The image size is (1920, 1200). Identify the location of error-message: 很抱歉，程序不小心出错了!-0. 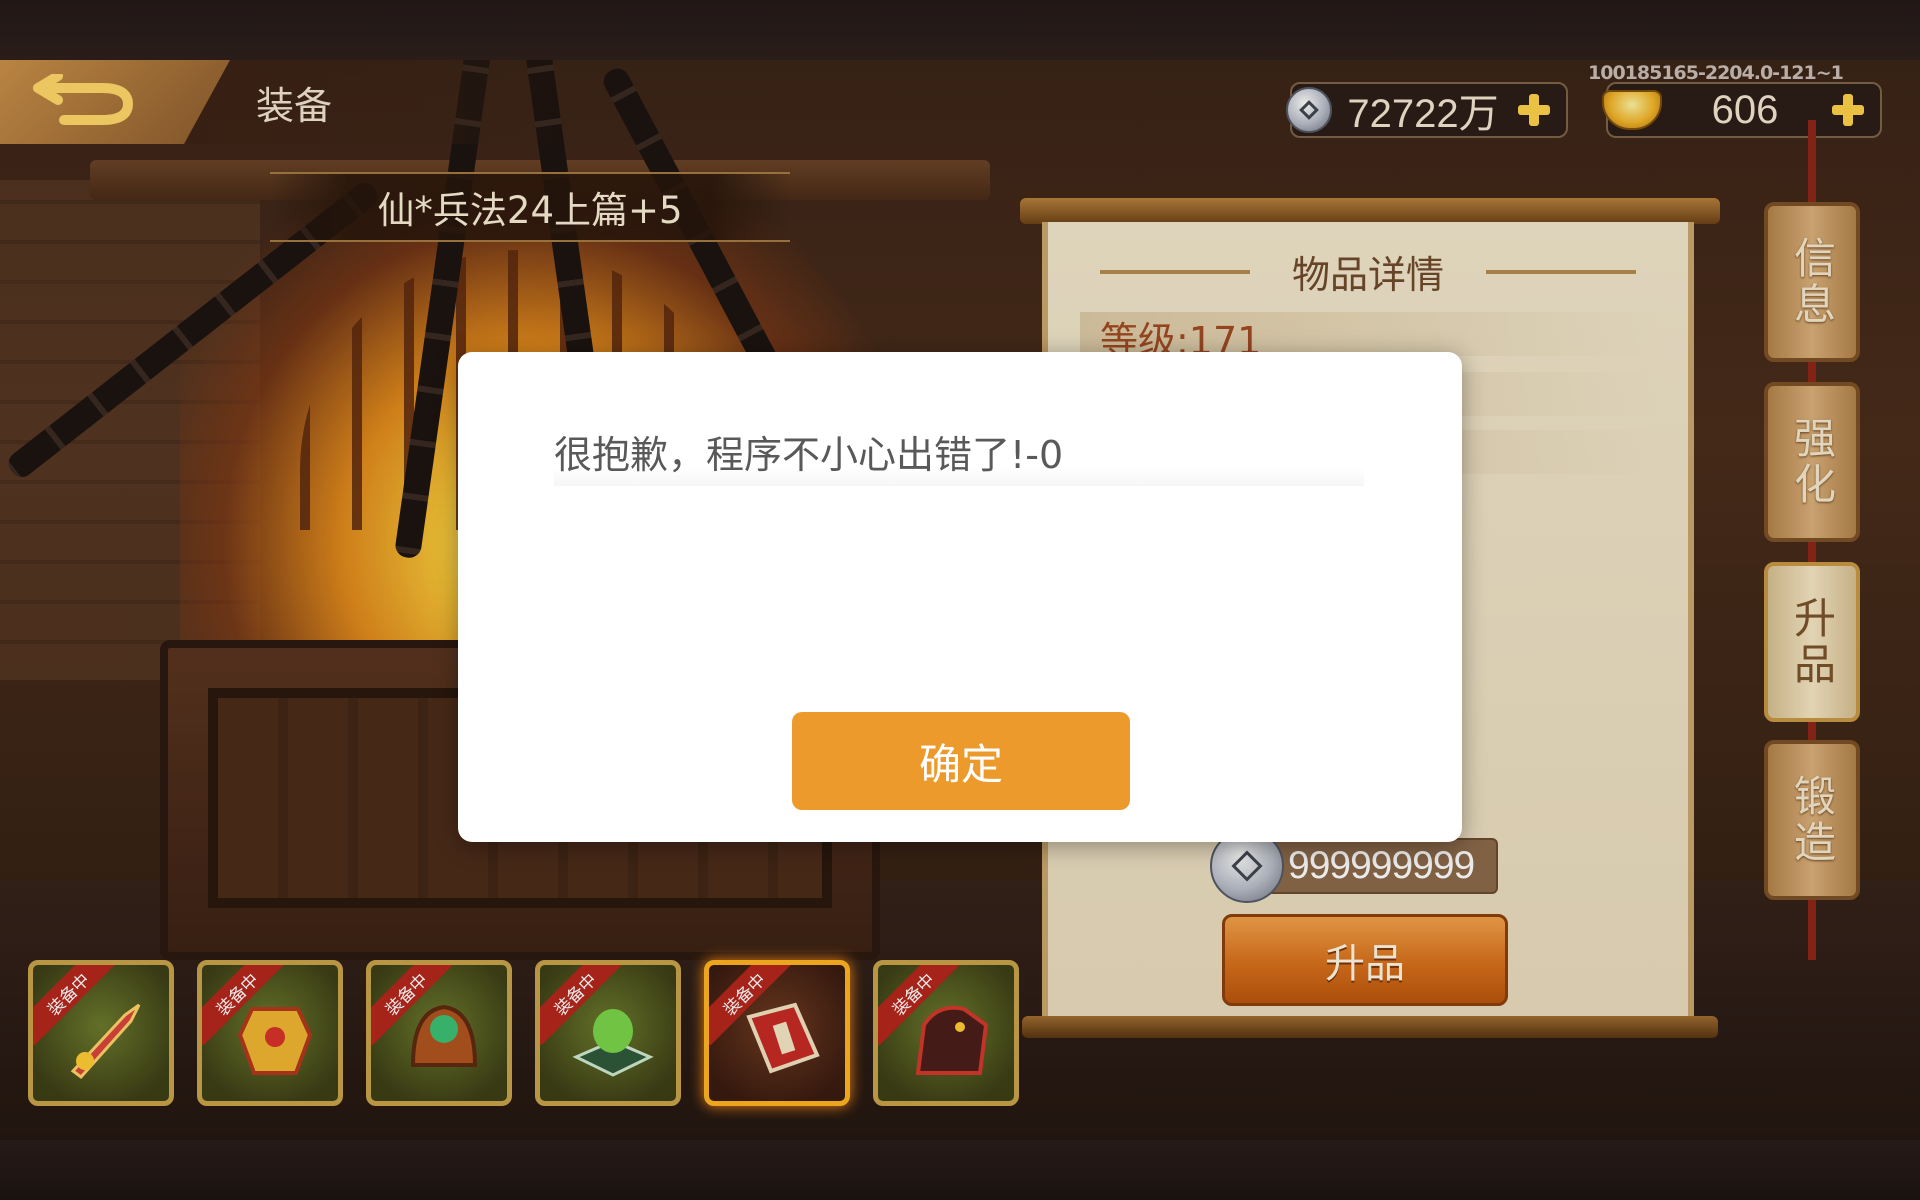
(959, 455).